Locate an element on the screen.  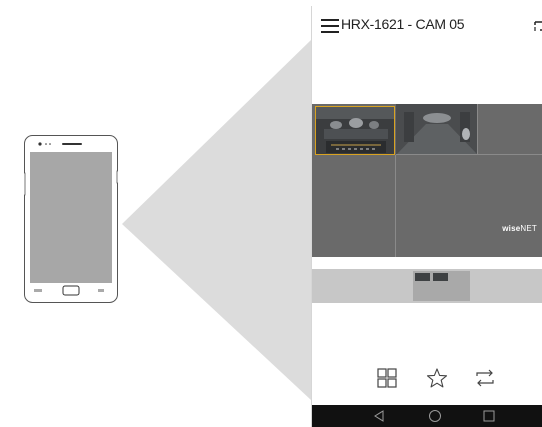
camera-tile-selected is located at coordinates (355, 130).